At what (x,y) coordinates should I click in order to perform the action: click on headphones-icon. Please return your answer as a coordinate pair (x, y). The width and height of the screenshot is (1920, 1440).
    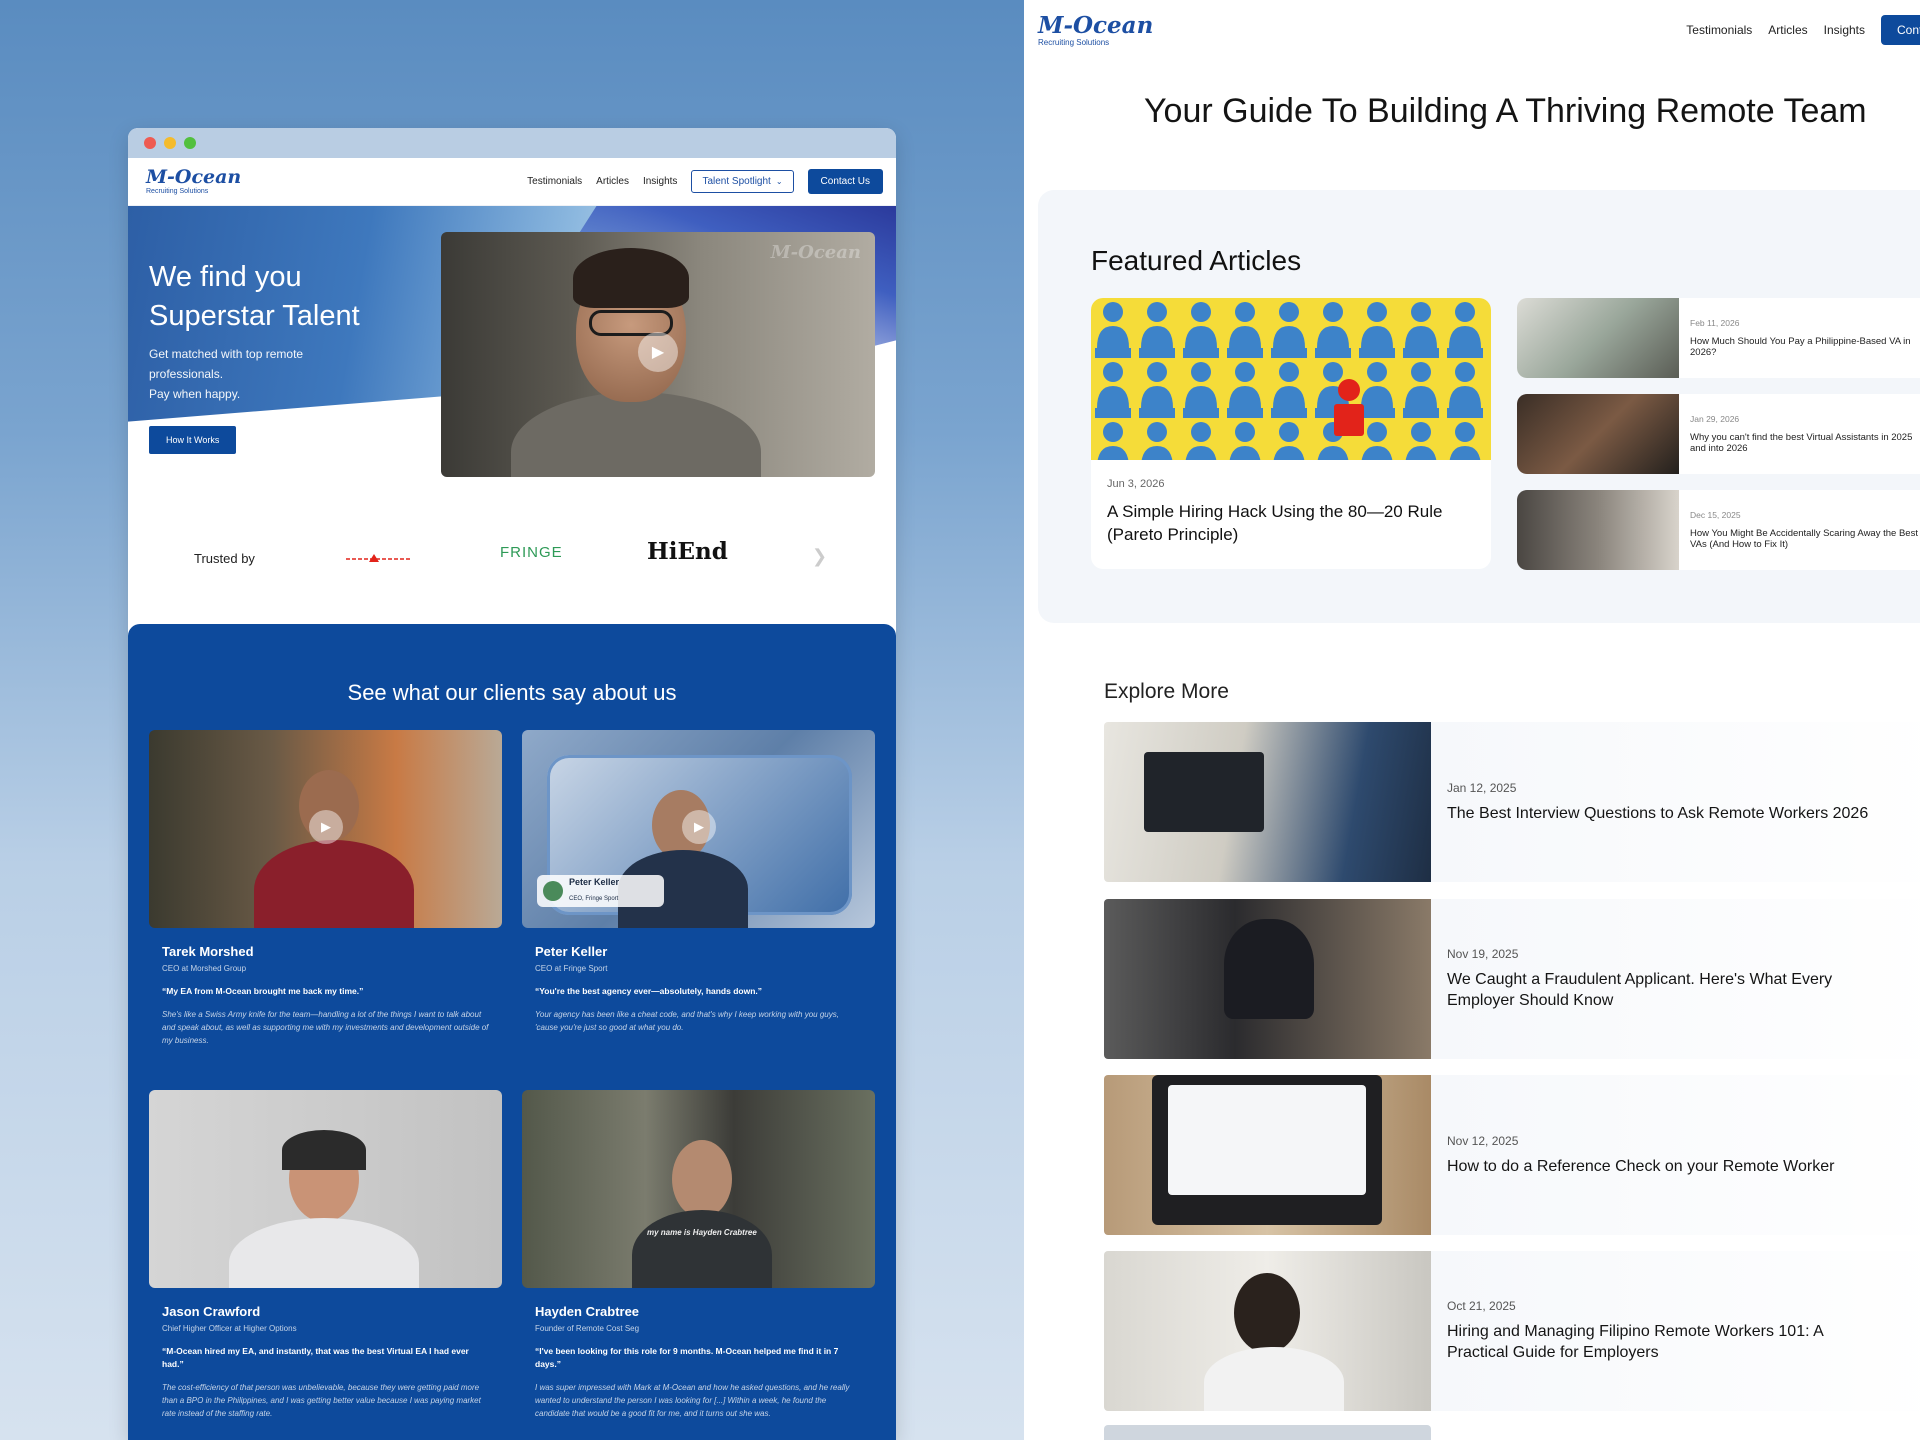
    Looking at the image, I should click on (324, 1150).